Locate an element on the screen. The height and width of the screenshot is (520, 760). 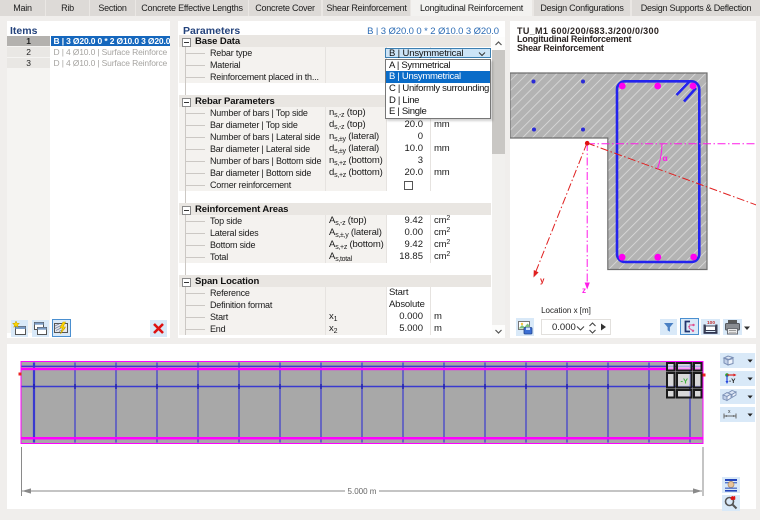
svg-text: 5.000 m is located at coordinates (362, 491).